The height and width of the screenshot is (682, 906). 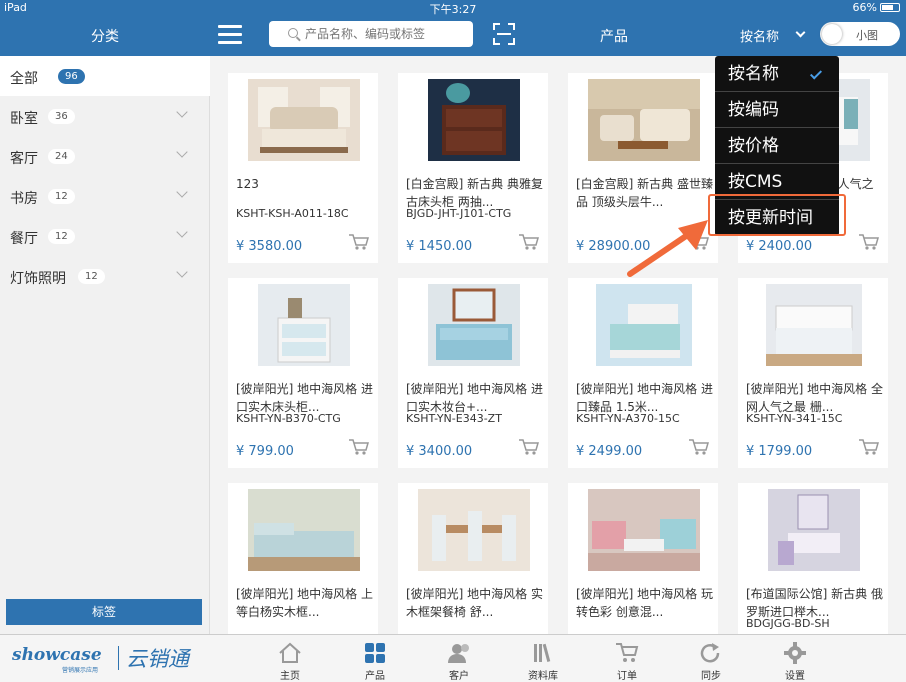 What do you see at coordinates (711, 676) in the screenshot?
I see `tab-label: 同步` at bounding box center [711, 676].